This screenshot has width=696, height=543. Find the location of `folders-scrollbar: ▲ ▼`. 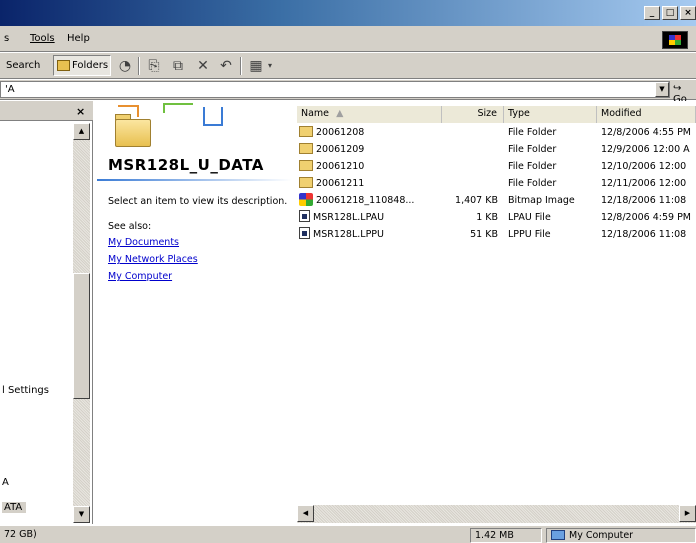

folders-scrollbar: ▲ ▼ is located at coordinates (81, 323).